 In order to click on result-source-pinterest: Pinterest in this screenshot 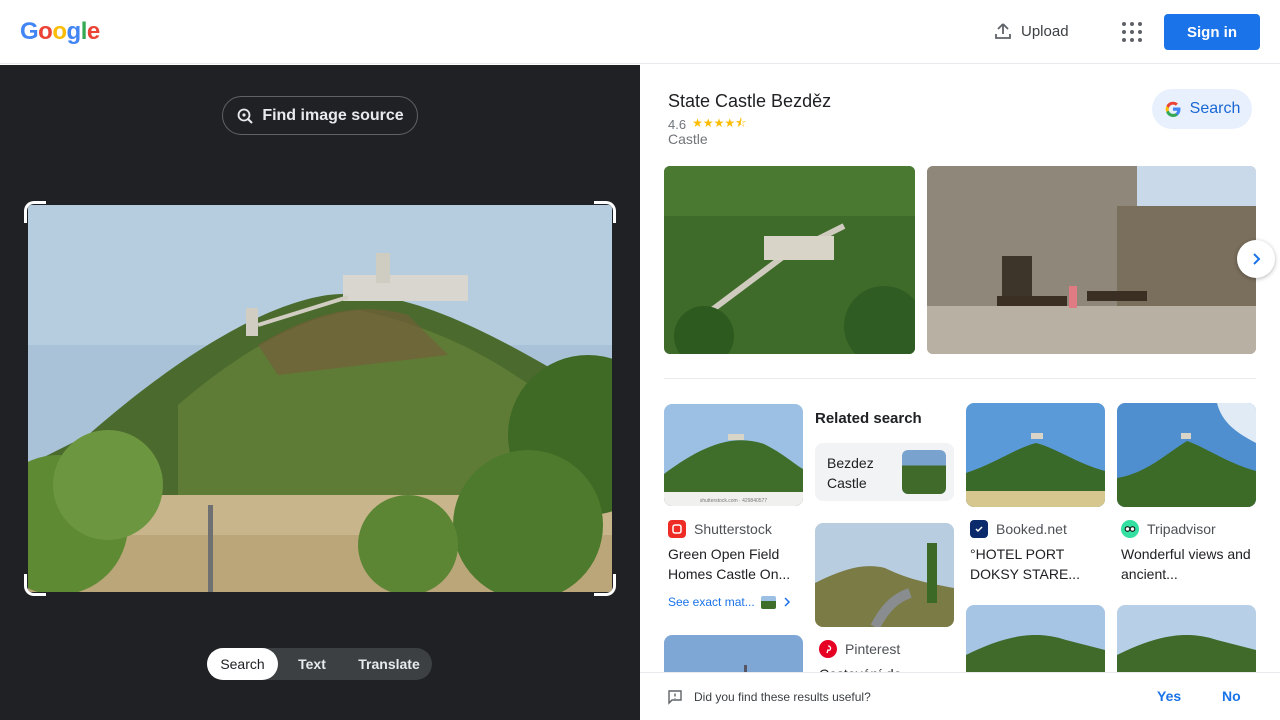, I will do `click(859, 649)`.